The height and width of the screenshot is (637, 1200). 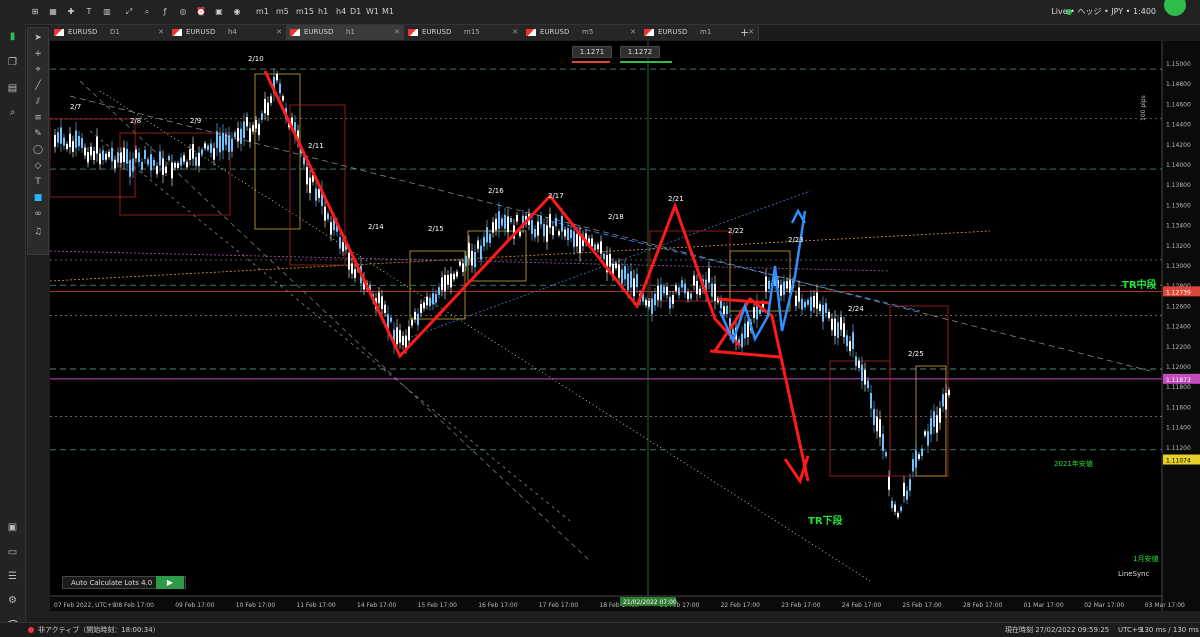 I want to click on eye-icon: ◉, so click(x=237, y=12).